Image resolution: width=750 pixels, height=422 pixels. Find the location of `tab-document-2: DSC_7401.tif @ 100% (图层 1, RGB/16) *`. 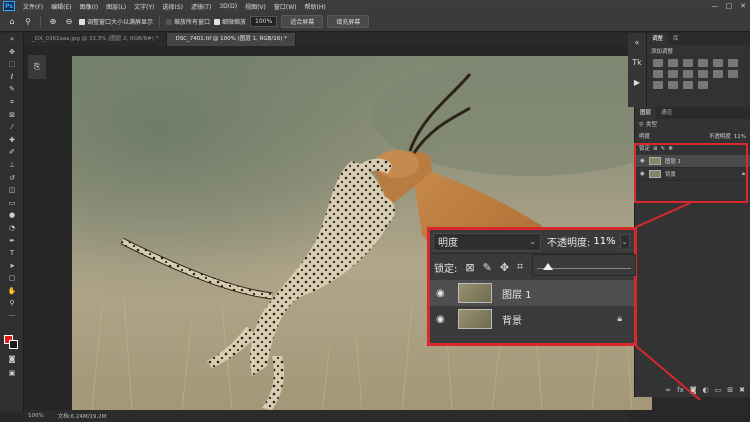

tab-document-2: DSC_7401.tif @ 100% (图层 1, RGB/16) * is located at coordinates (231, 39).